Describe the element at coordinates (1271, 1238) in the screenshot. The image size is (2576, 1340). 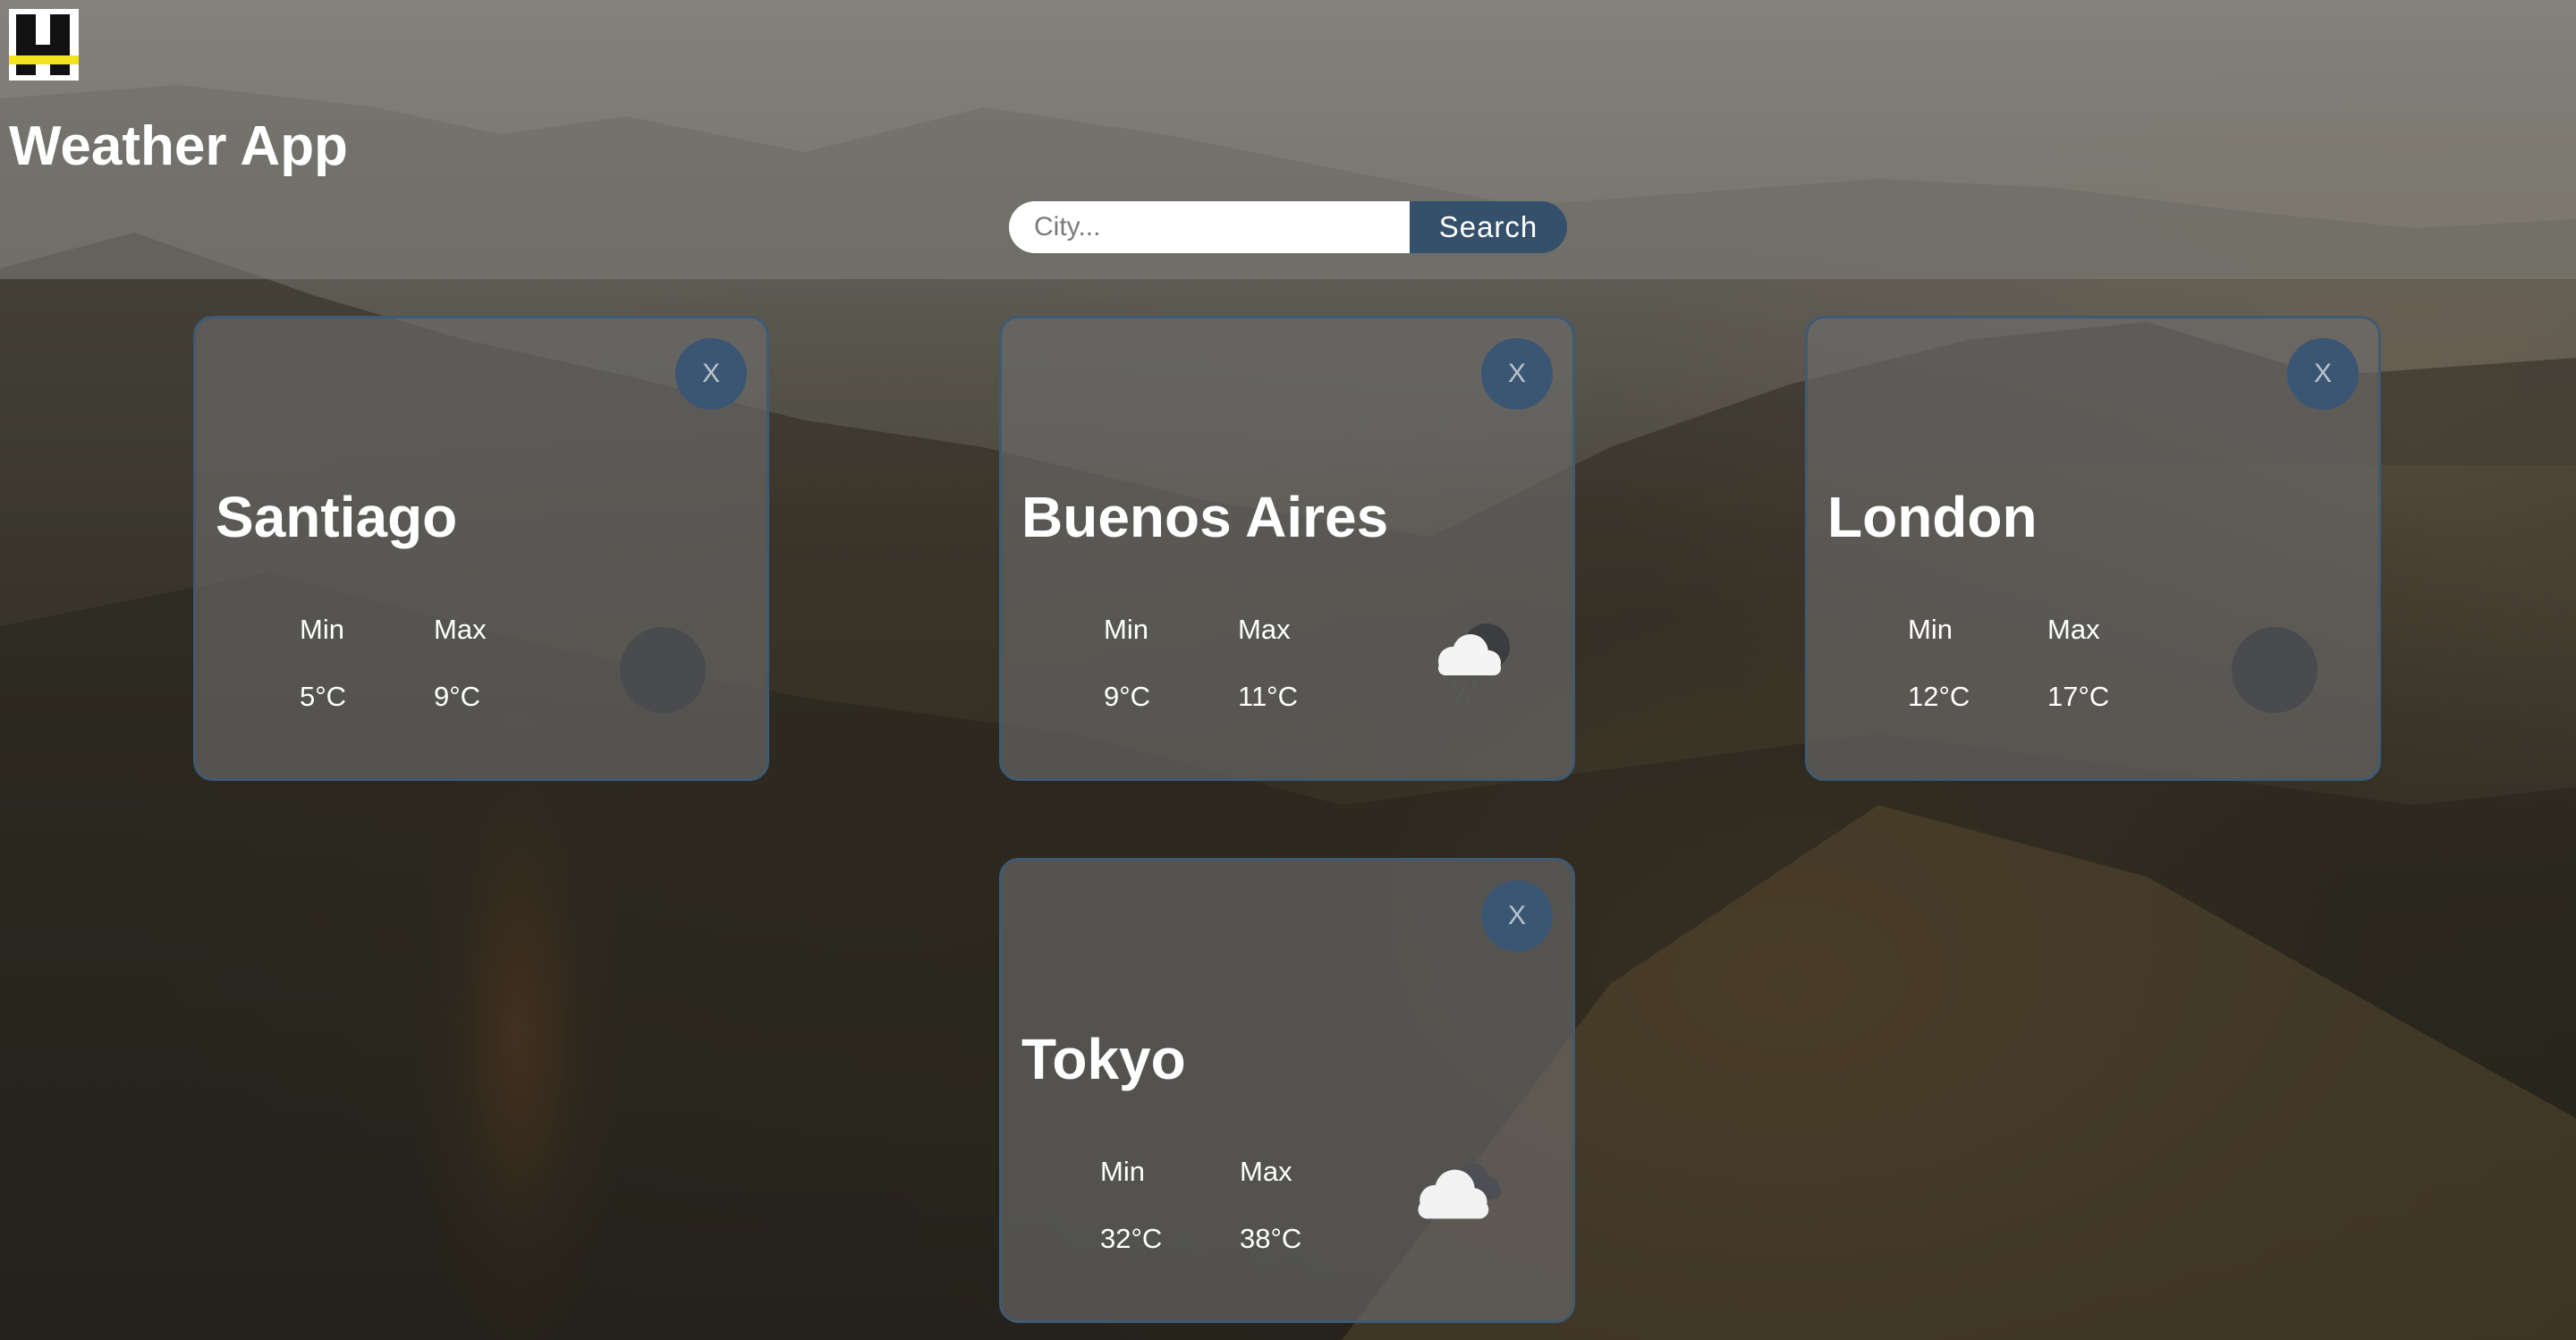
I see `max-temperature: 38°C` at that location.